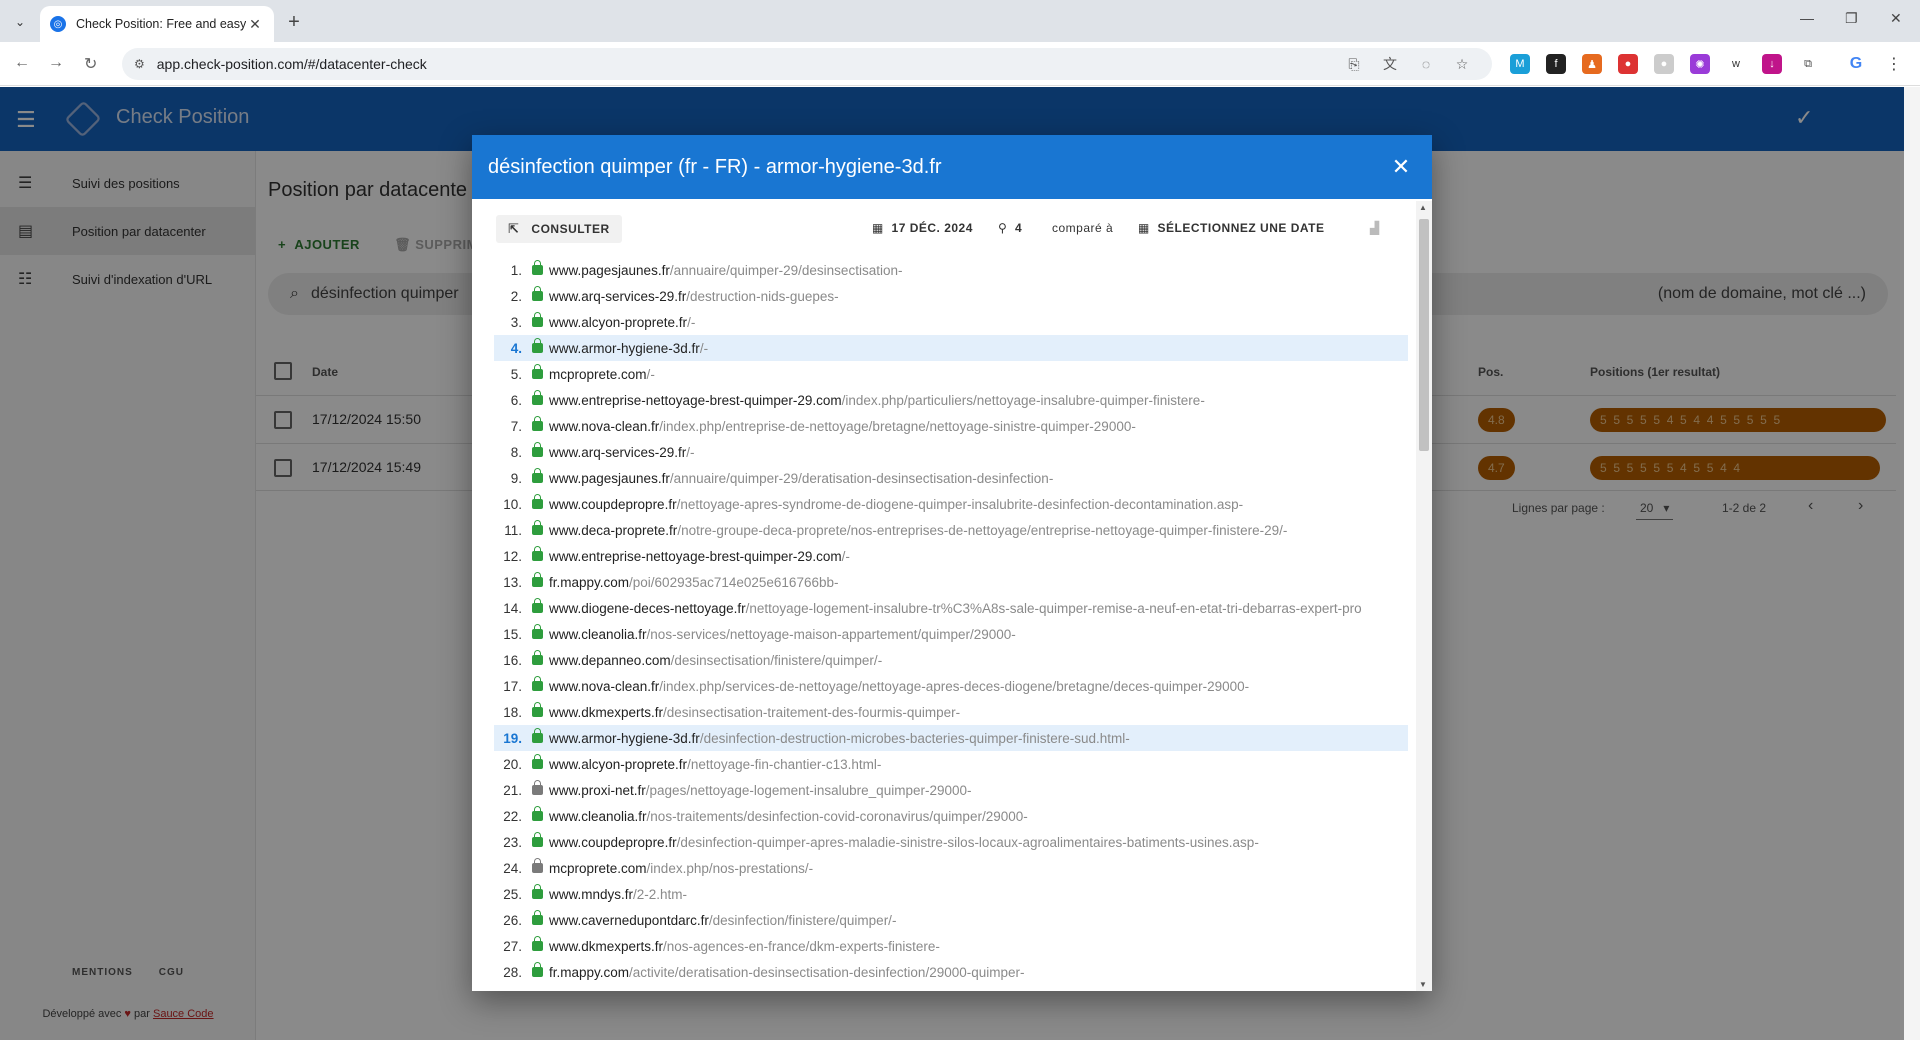 The height and width of the screenshot is (1040, 1920). Describe the element at coordinates (20, 22) in the screenshot. I see `tab-search-button: ⌄` at that location.